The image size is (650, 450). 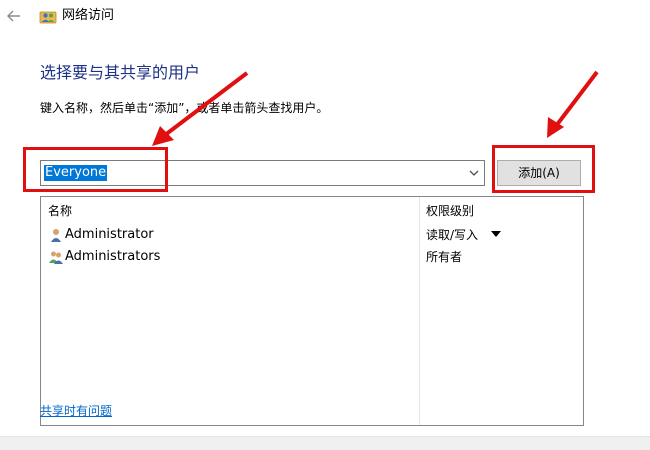 What do you see at coordinates (312, 257) in the screenshot?
I see `list-item: Administrators 所有者` at bounding box center [312, 257].